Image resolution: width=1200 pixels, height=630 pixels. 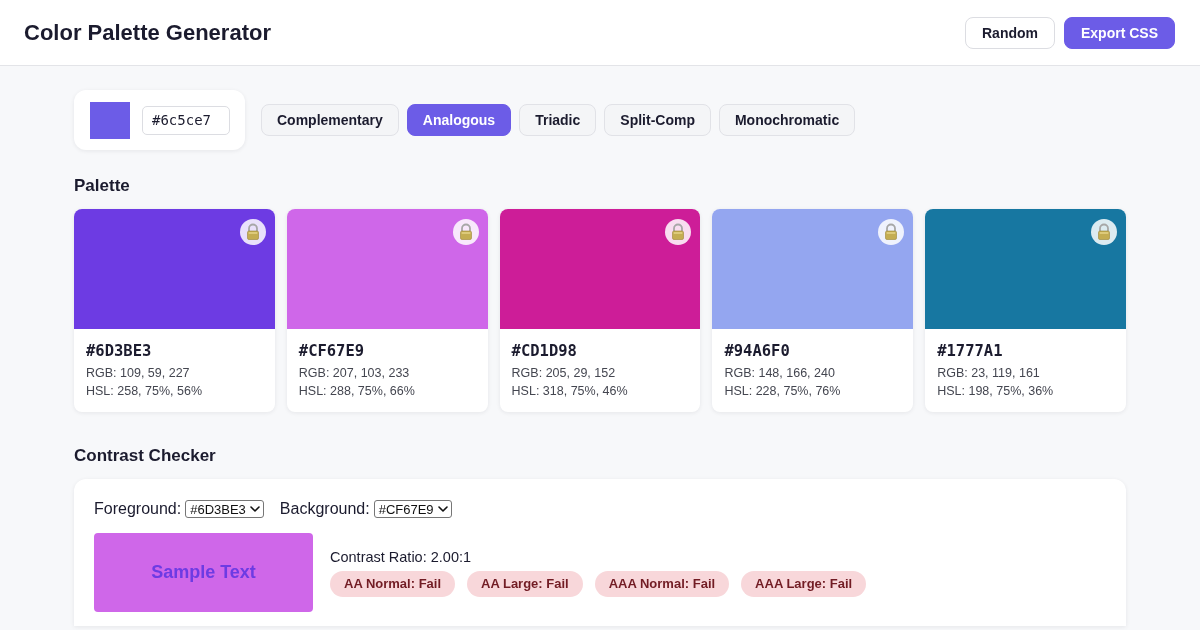 I want to click on hsl-value: HSL: 258, 75%, 56%, so click(x=145, y=391).